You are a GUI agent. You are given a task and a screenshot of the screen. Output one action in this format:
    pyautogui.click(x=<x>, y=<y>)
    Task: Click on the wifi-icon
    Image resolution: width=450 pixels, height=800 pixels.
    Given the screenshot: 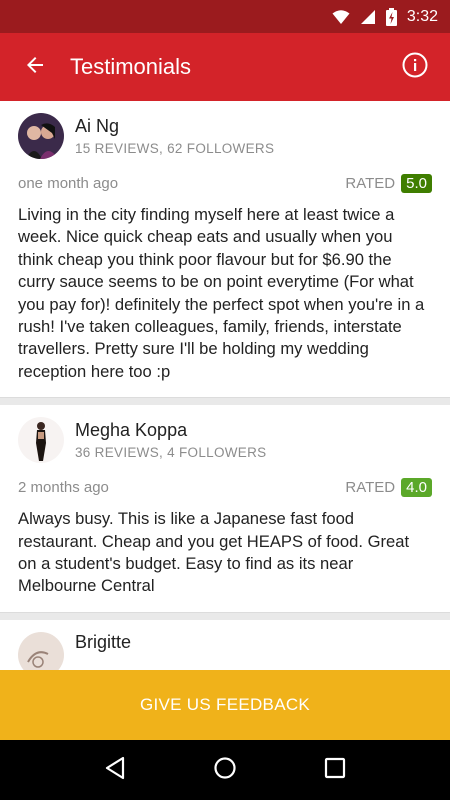 What is the action you would take?
    pyautogui.click(x=341, y=17)
    